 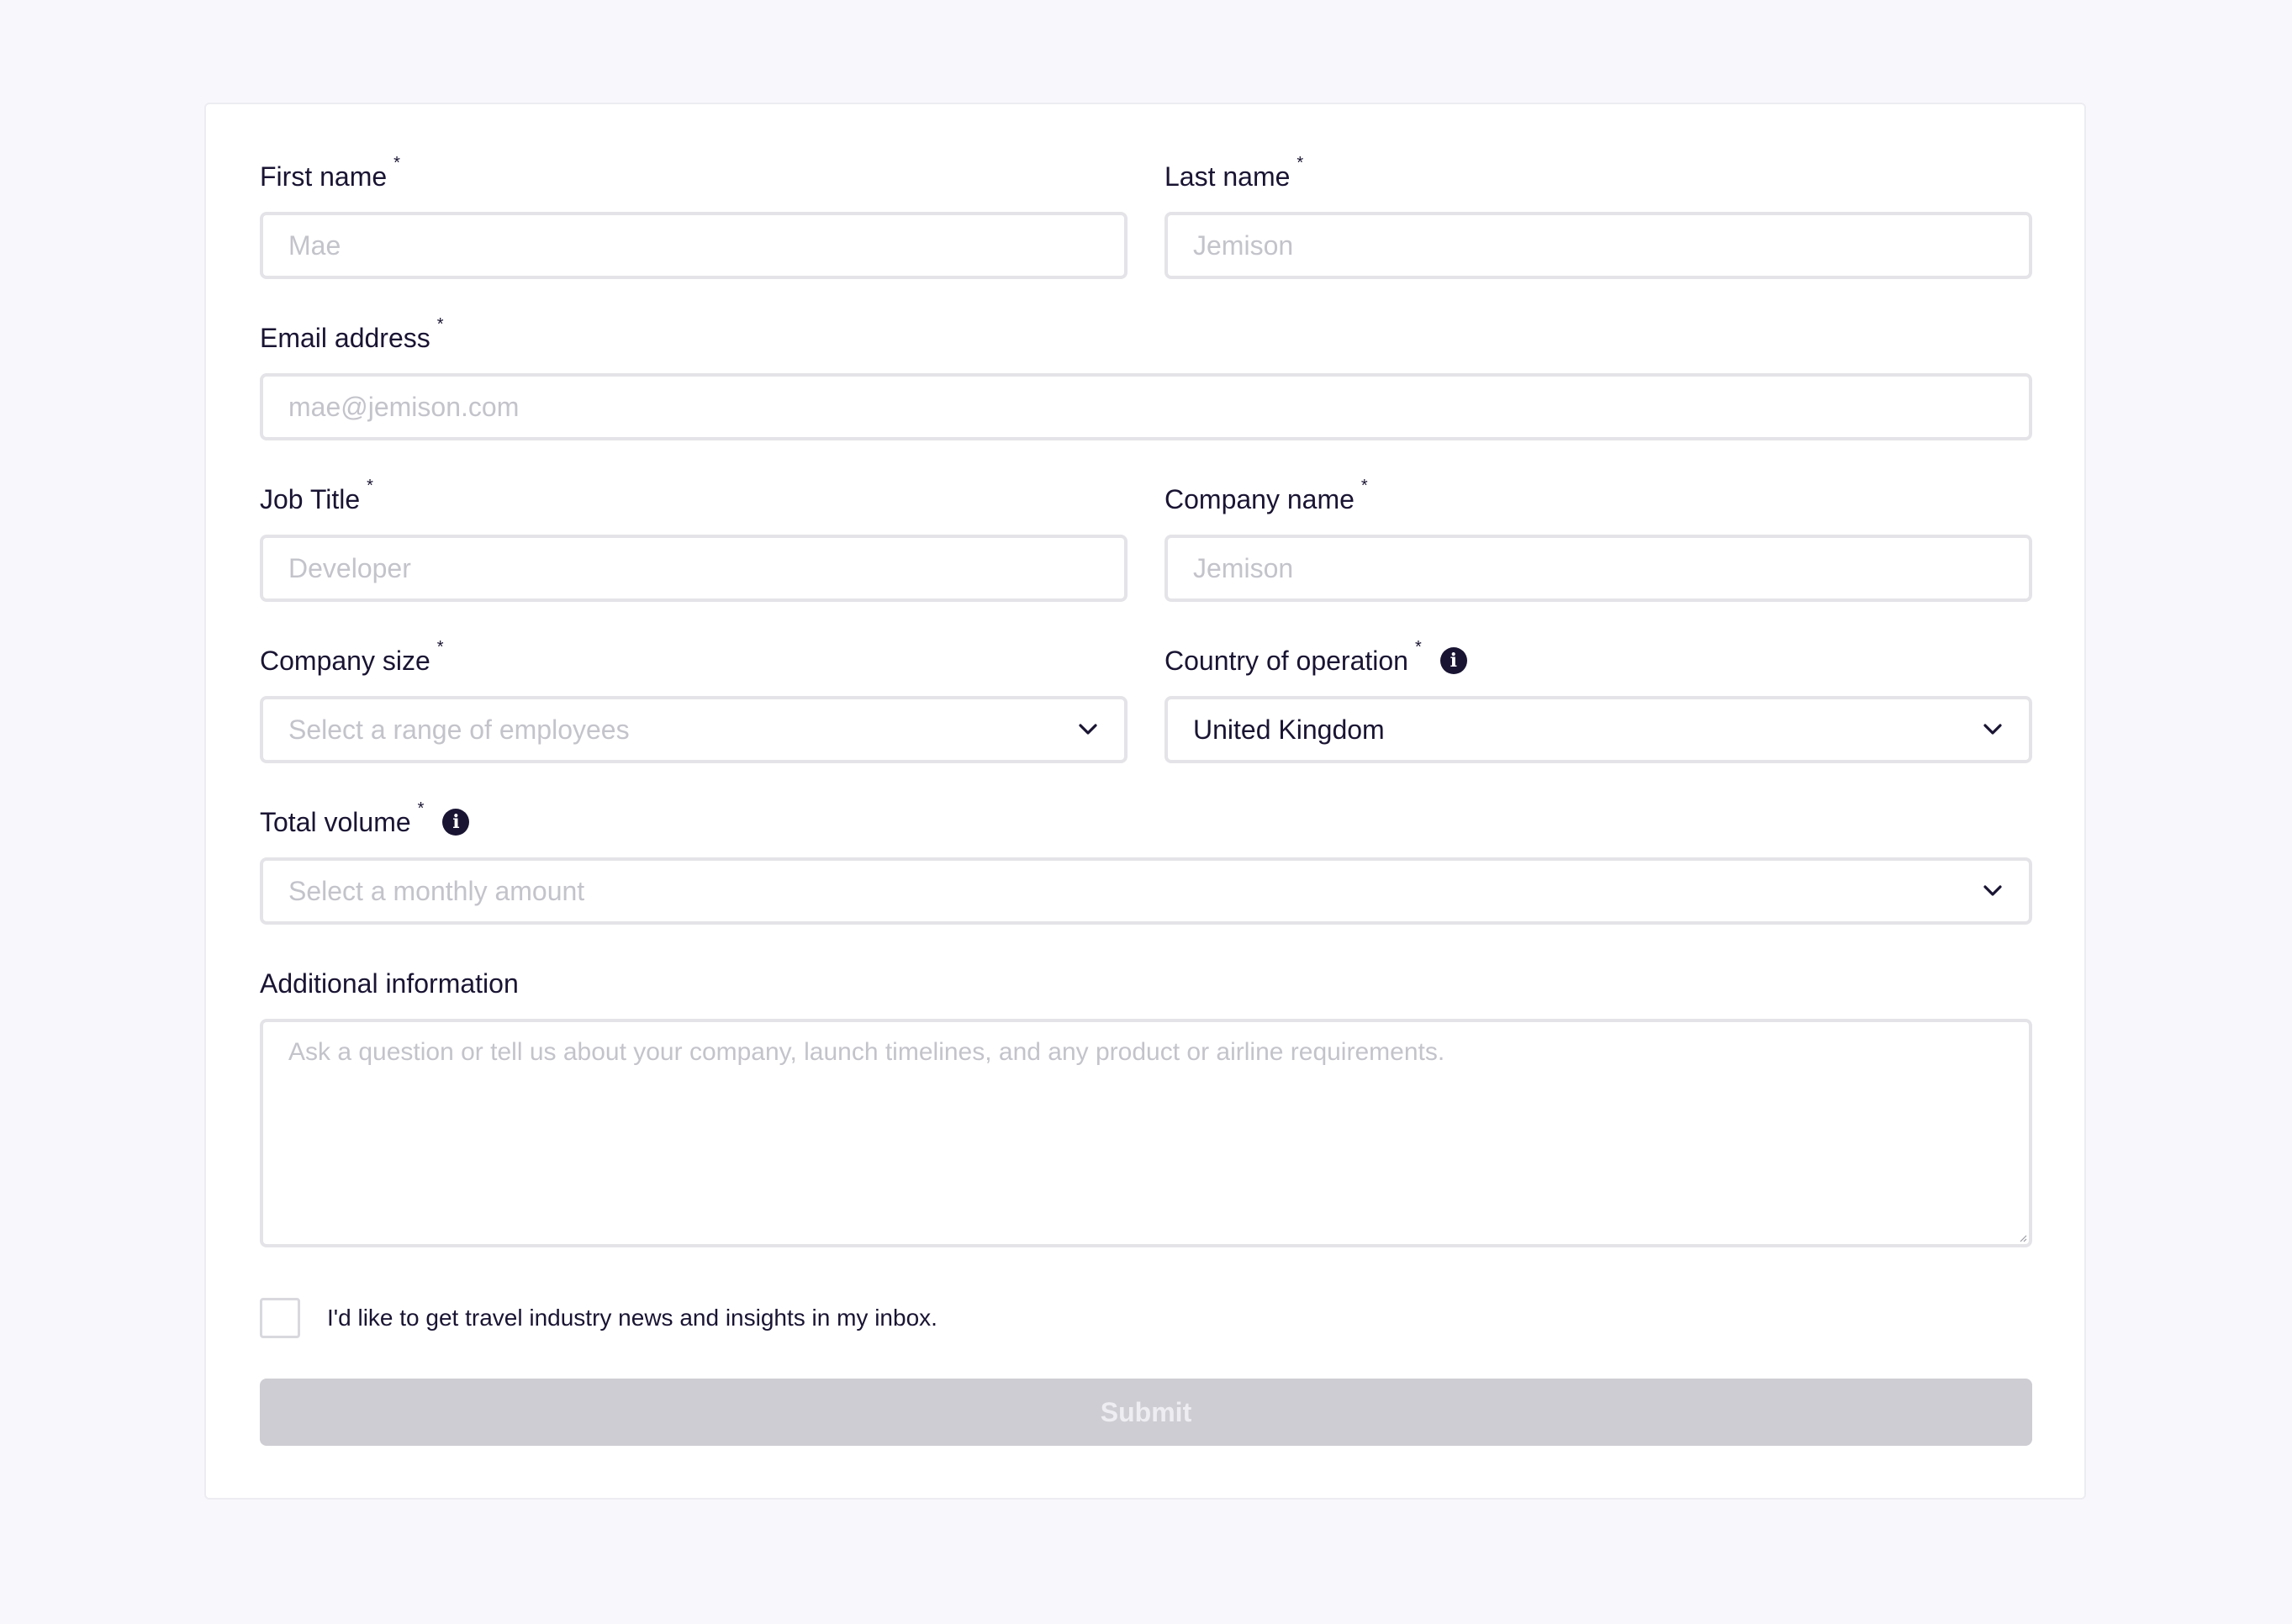 I want to click on additional-info-label-text: Additional information, so click(x=389, y=983).